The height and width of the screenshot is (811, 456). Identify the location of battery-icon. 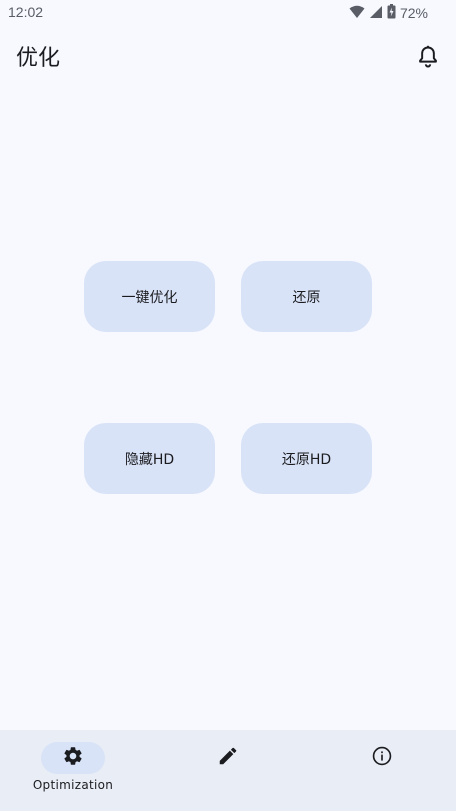
(391, 13).